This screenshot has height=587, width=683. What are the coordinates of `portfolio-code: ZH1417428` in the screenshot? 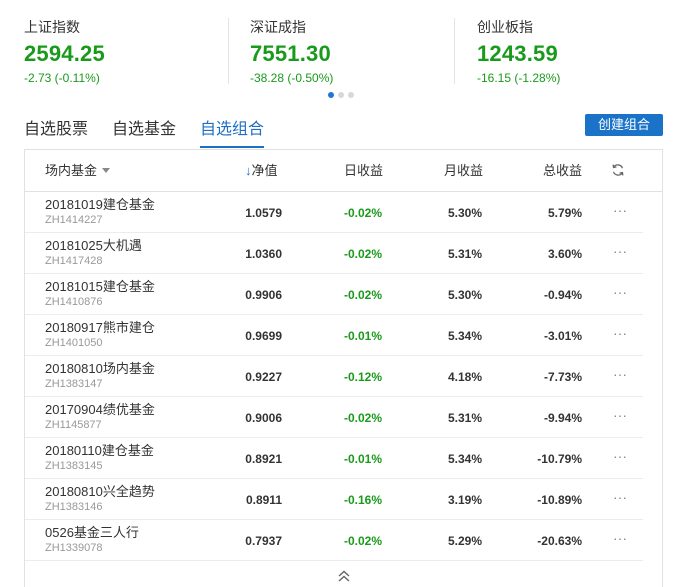 It's located at (74, 261).